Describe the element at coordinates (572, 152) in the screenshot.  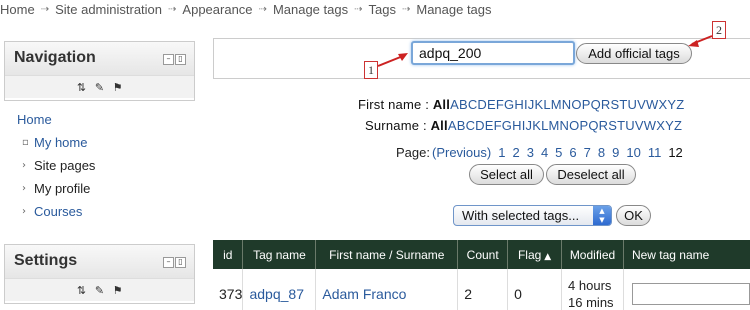
I see `pager-page-link: 6` at that location.